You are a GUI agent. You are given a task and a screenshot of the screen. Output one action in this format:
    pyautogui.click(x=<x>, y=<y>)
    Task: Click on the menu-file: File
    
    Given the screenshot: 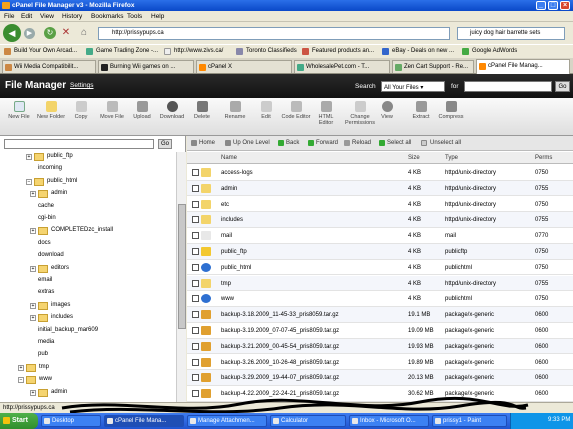 What is the action you would take?
    pyautogui.click(x=9, y=16)
    